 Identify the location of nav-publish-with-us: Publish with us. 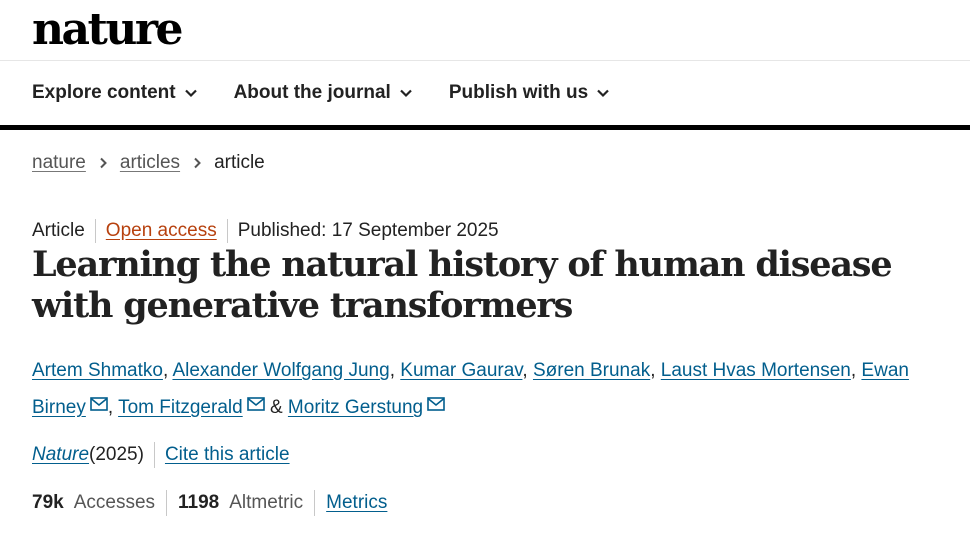
(529, 93).